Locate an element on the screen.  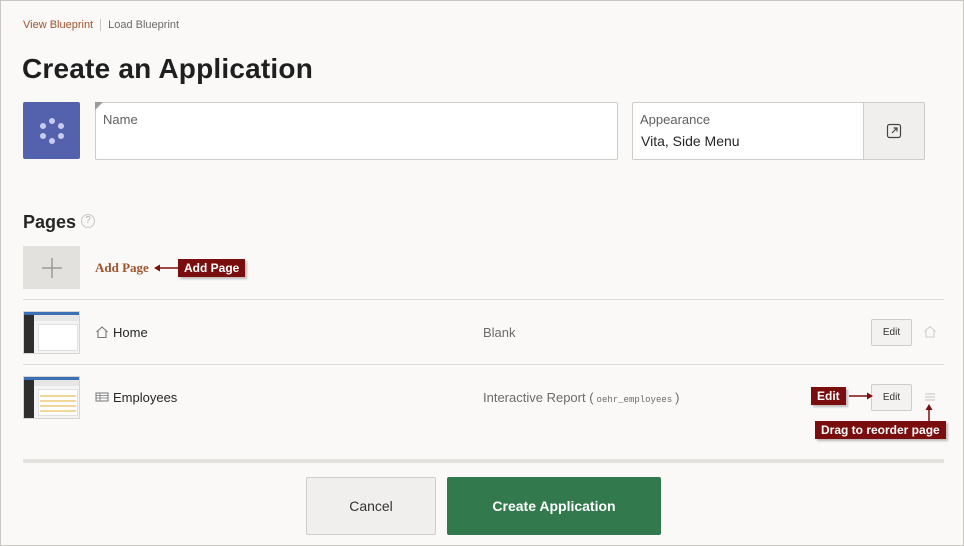
page-type-suffix: ) is located at coordinates (677, 397).